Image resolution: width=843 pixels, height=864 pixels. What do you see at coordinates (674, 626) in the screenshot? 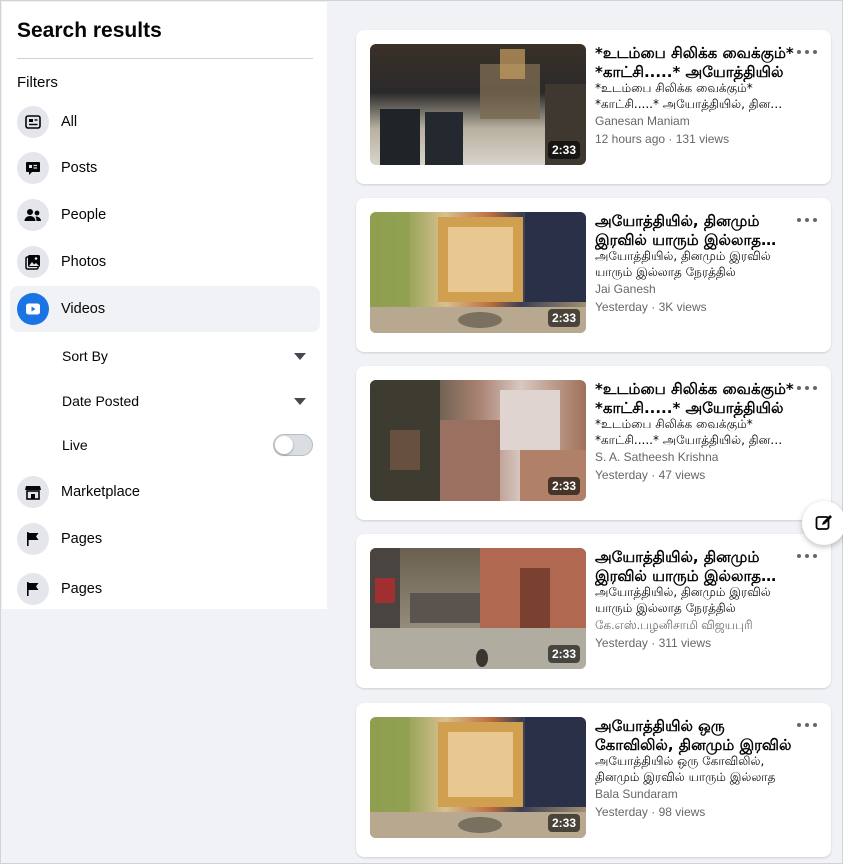
I see `video-author: கே.எஸ்.பழனிசாமி விஜயபுரி` at bounding box center [674, 626].